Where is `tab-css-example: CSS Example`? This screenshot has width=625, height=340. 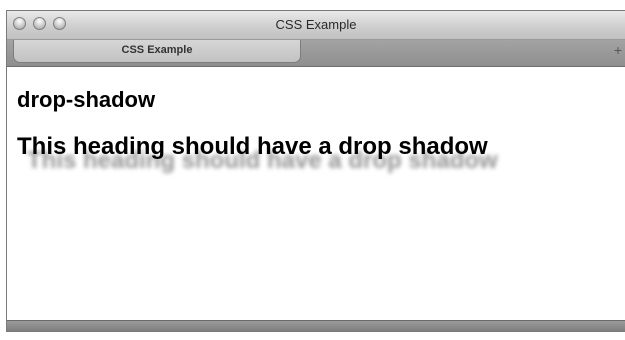
tab-css-example: CSS Example is located at coordinates (157, 51).